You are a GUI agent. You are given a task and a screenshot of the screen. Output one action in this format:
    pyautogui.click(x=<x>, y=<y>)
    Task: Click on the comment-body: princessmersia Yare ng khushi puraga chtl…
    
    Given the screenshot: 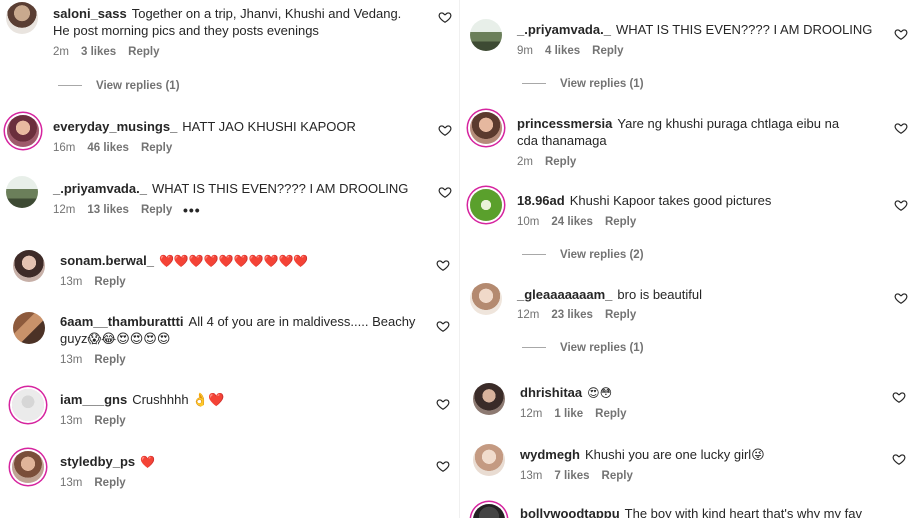 What is the action you would take?
    pyautogui.click(x=687, y=132)
    